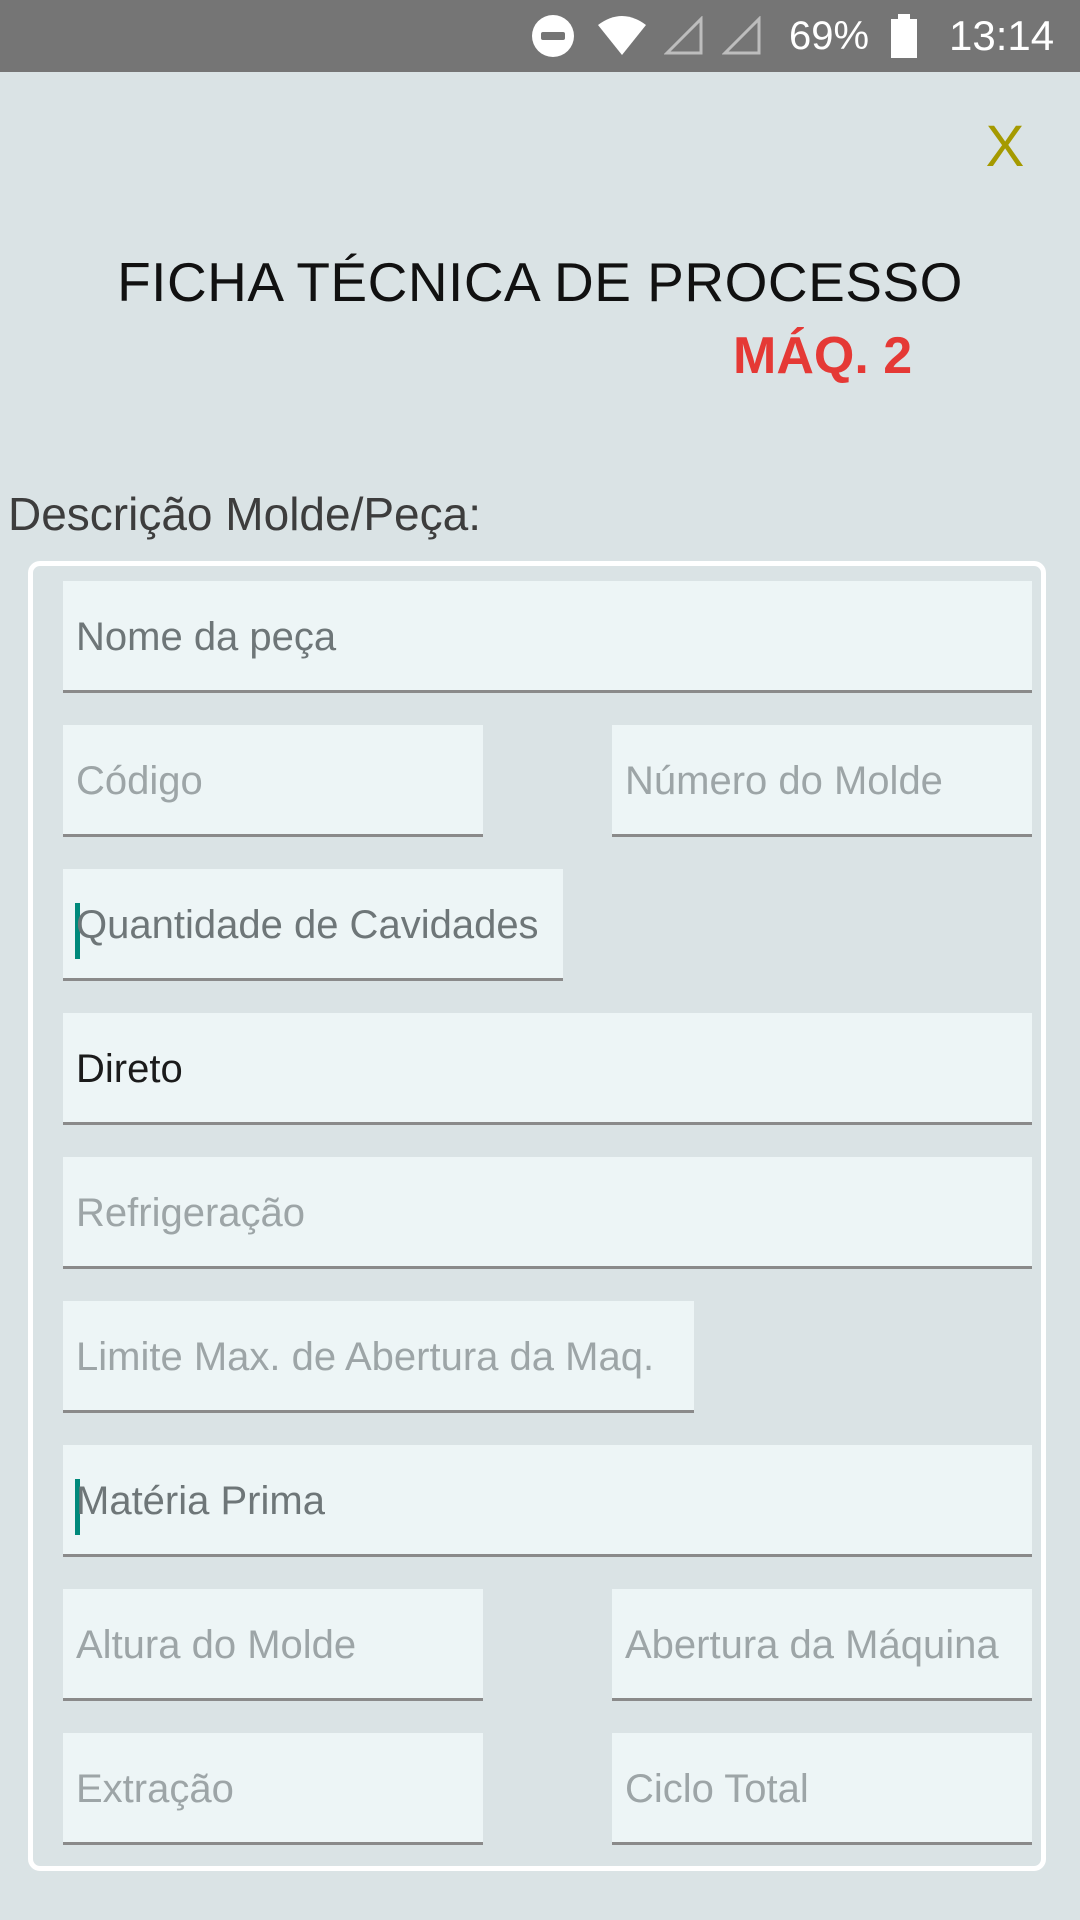 This screenshot has width=1080, height=1920. Describe the element at coordinates (155, 1789) in the screenshot. I see `extraction-placeholder: Extração` at that location.